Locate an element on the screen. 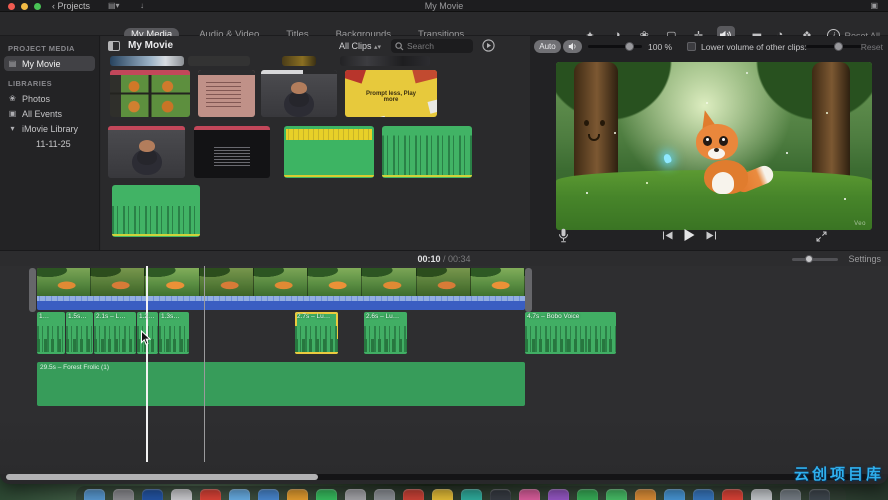  import-media-icon: ▤▾ is located at coordinates (114, 6).